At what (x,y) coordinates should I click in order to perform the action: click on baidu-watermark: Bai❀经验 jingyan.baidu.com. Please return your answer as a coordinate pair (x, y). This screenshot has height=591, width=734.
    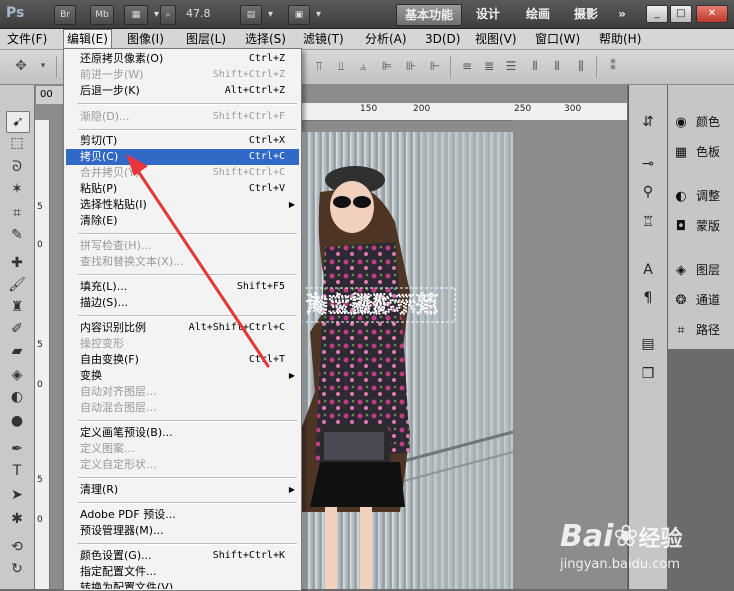
    Looking at the image, I should click on (645, 551).